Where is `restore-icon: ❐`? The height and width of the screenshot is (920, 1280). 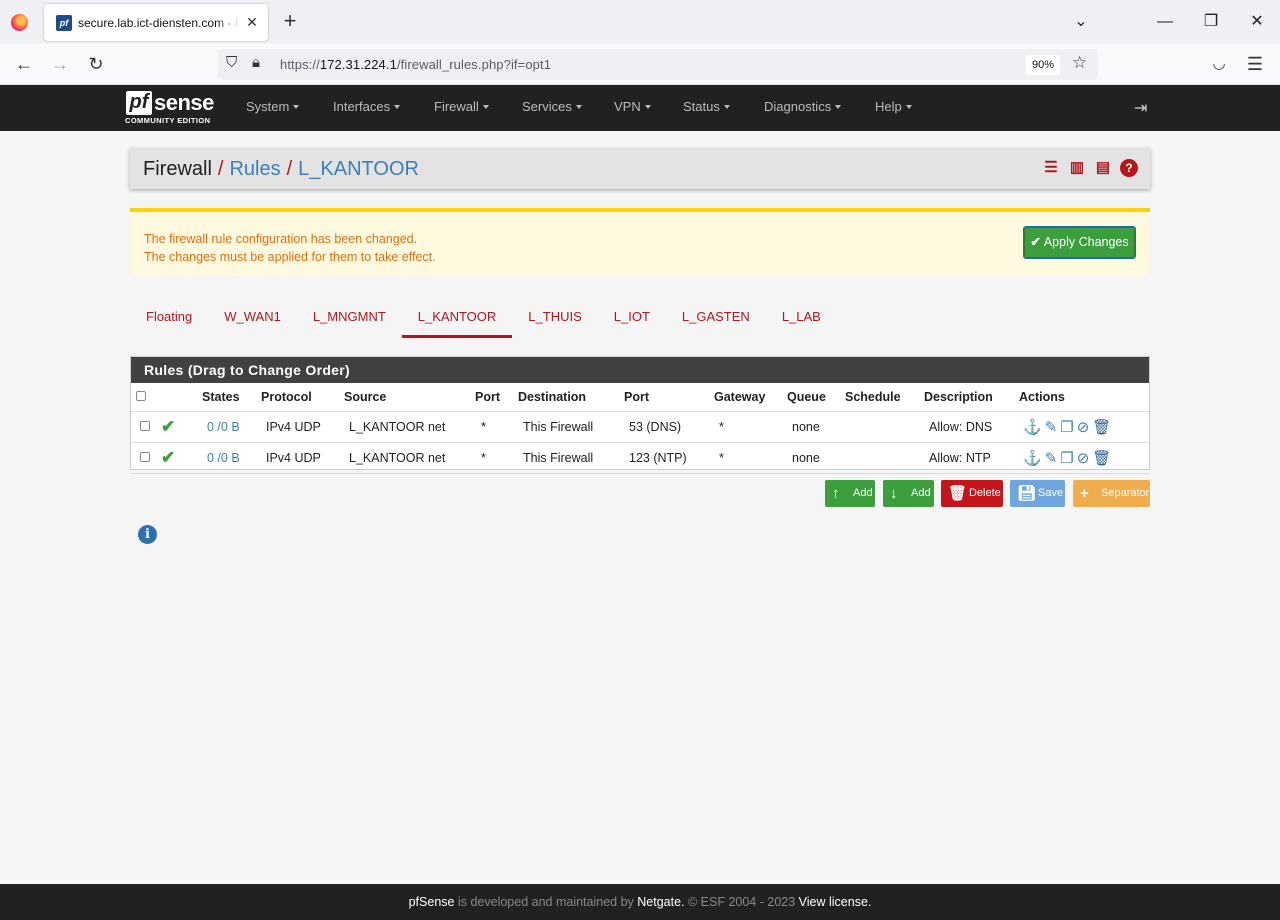 restore-icon: ❐ is located at coordinates (1211, 22).